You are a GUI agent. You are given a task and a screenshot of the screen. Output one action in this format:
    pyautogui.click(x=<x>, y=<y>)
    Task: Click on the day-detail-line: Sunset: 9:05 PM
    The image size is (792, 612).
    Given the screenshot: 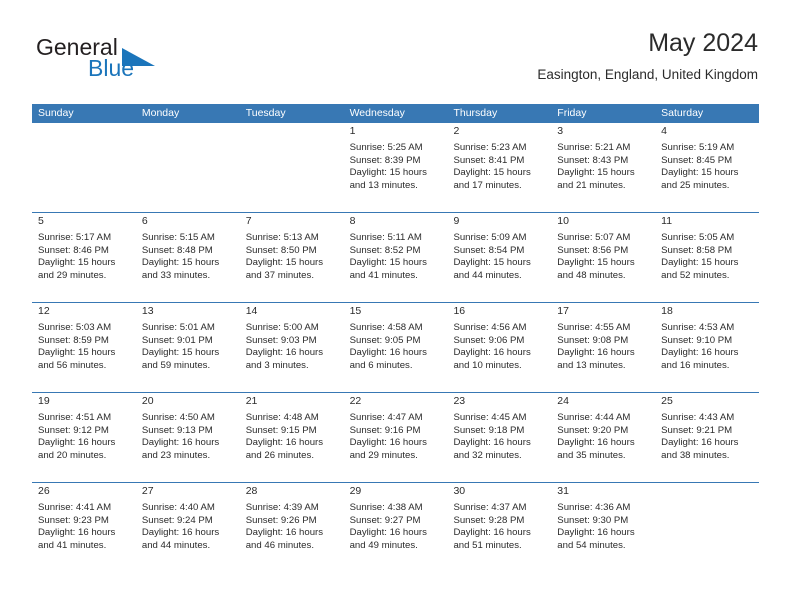 What is the action you would take?
    pyautogui.click(x=385, y=340)
    